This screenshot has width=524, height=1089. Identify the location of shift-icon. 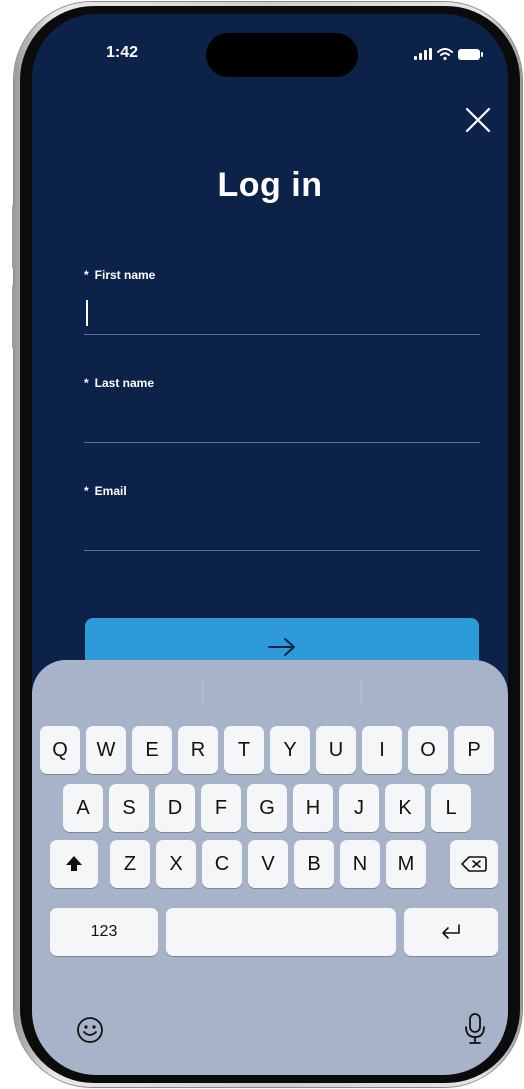
(74, 863).